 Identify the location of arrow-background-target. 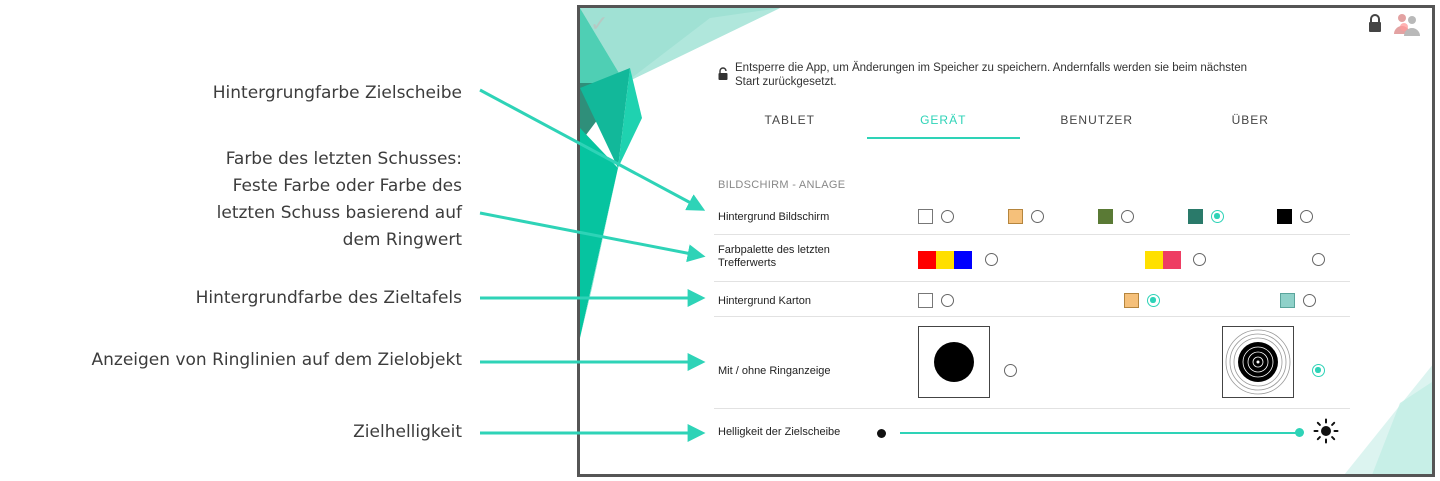
(592, 149).